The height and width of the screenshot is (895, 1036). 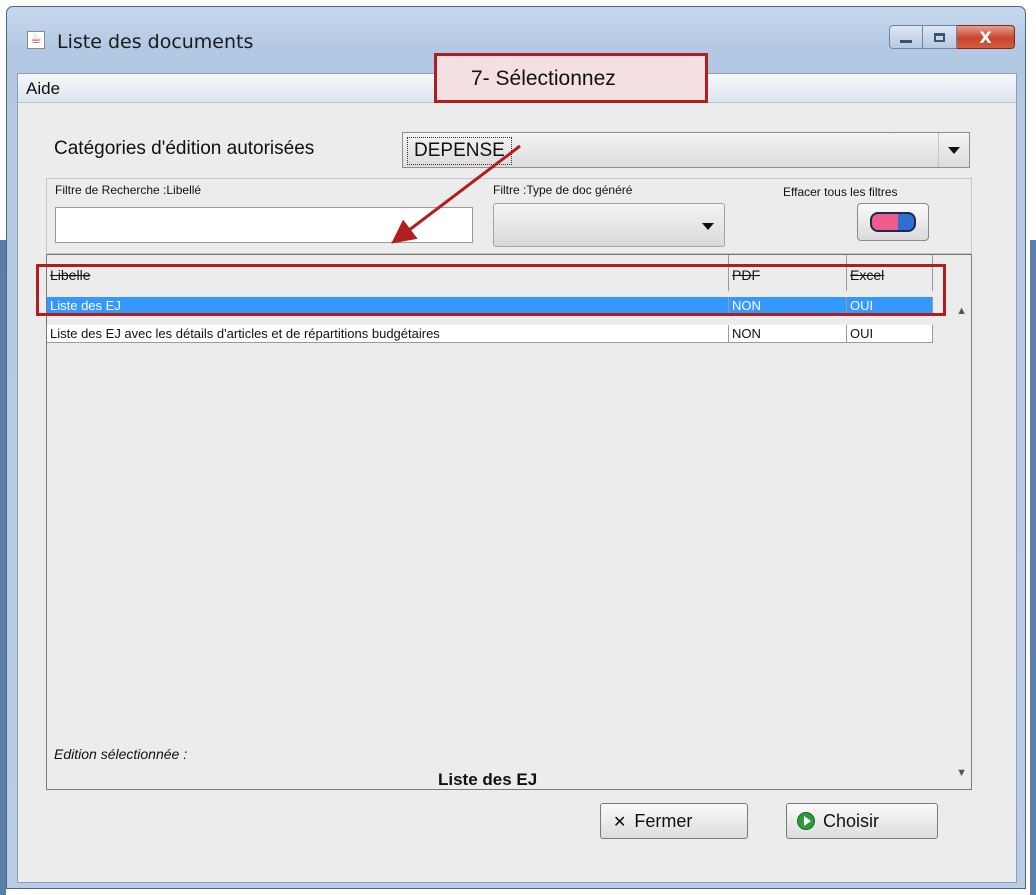 I want to click on close-window-button: X, so click(x=986, y=37).